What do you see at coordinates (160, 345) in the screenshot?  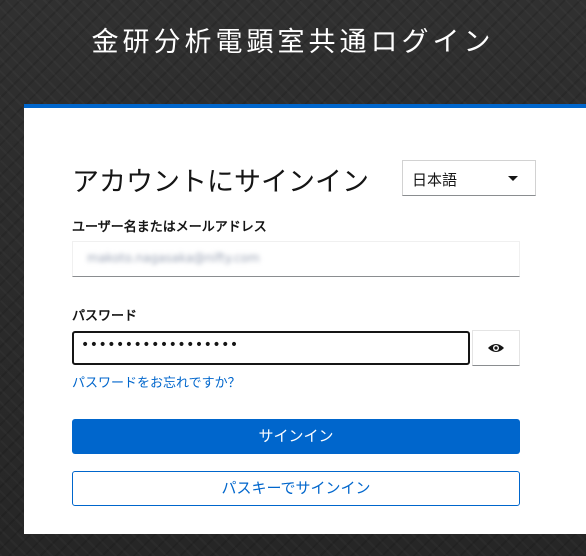 I see `password-value: ••••••••••••••••••` at bounding box center [160, 345].